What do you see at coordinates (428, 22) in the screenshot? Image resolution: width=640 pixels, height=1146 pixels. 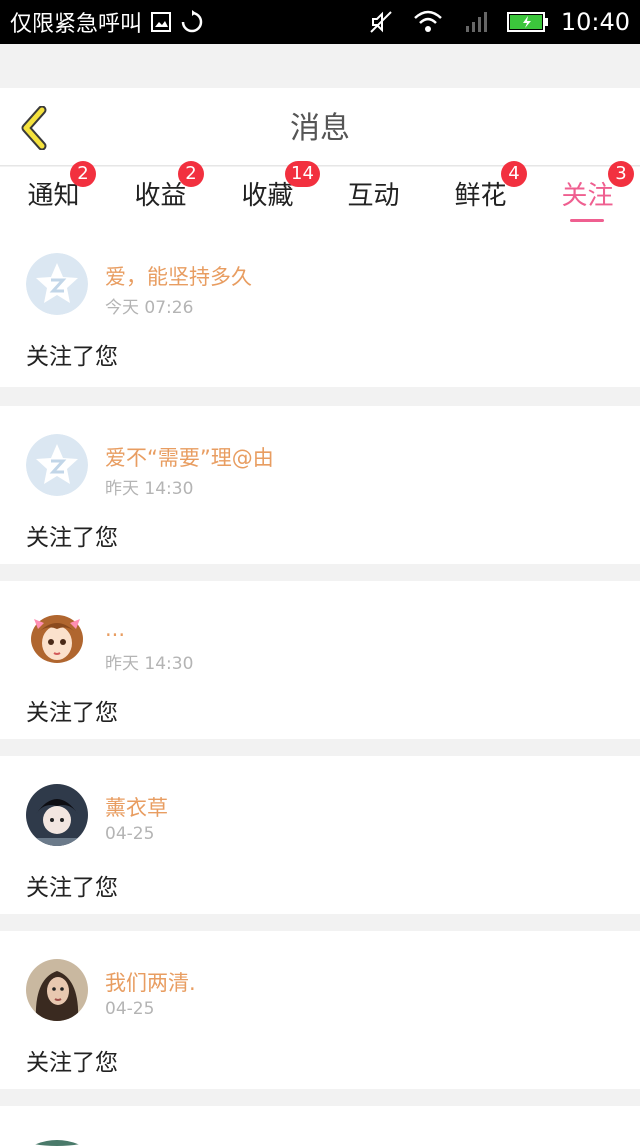 I see `wifi-icon` at bounding box center [428, 22].